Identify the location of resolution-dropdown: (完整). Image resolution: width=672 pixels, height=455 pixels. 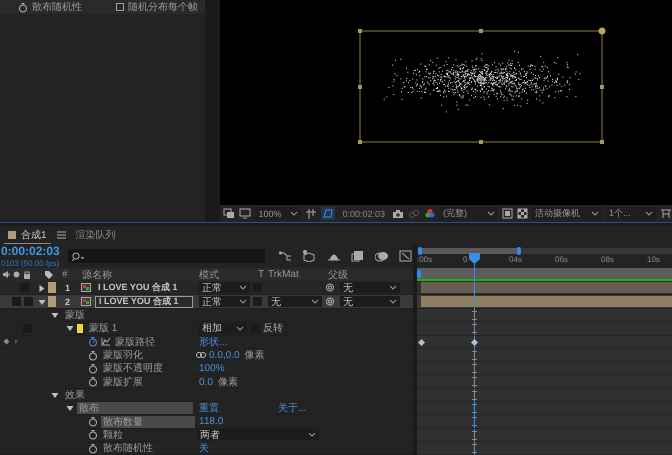
(469, 213).